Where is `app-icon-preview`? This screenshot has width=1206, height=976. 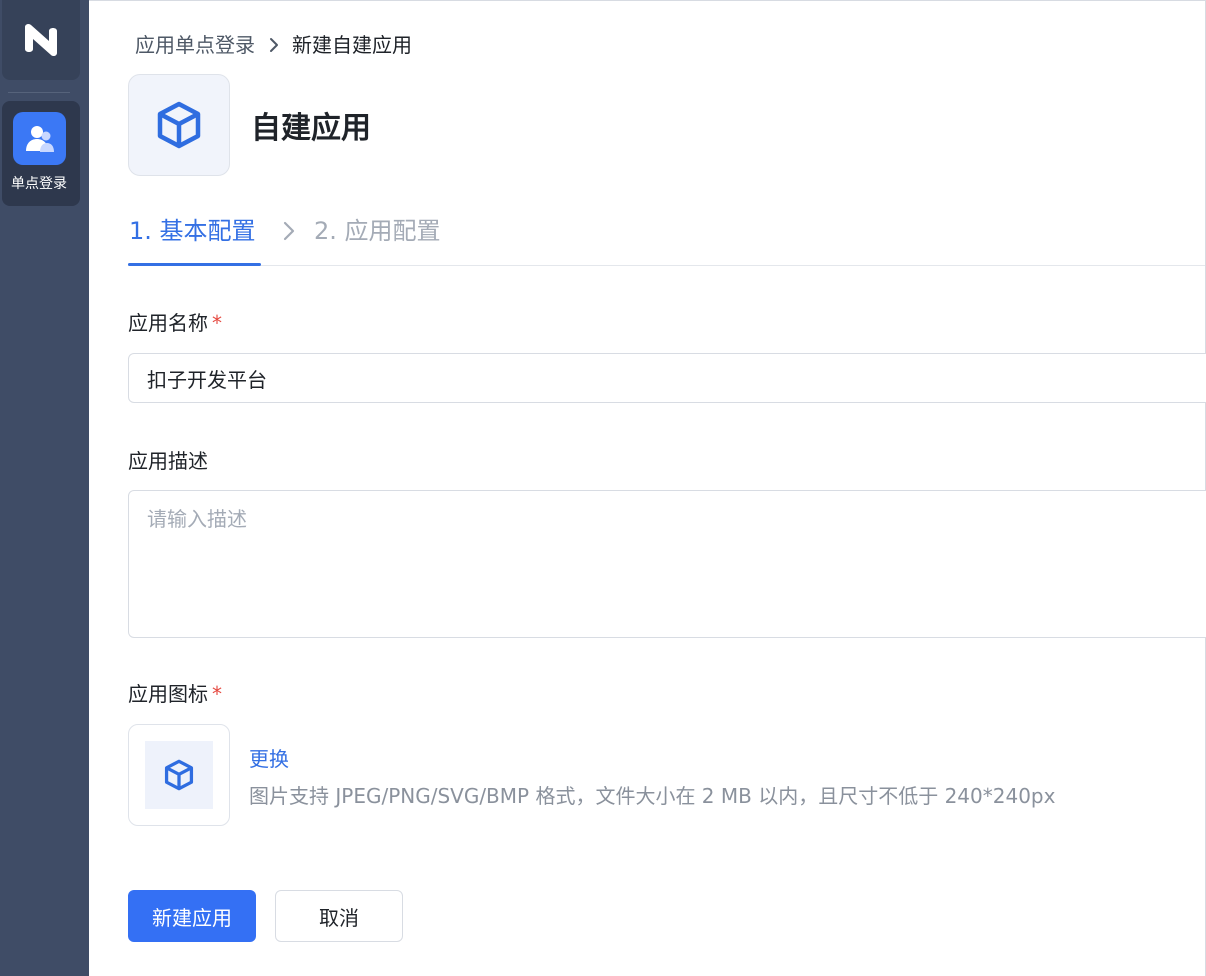 app-icon-preview is located at coordinates (179, 775).